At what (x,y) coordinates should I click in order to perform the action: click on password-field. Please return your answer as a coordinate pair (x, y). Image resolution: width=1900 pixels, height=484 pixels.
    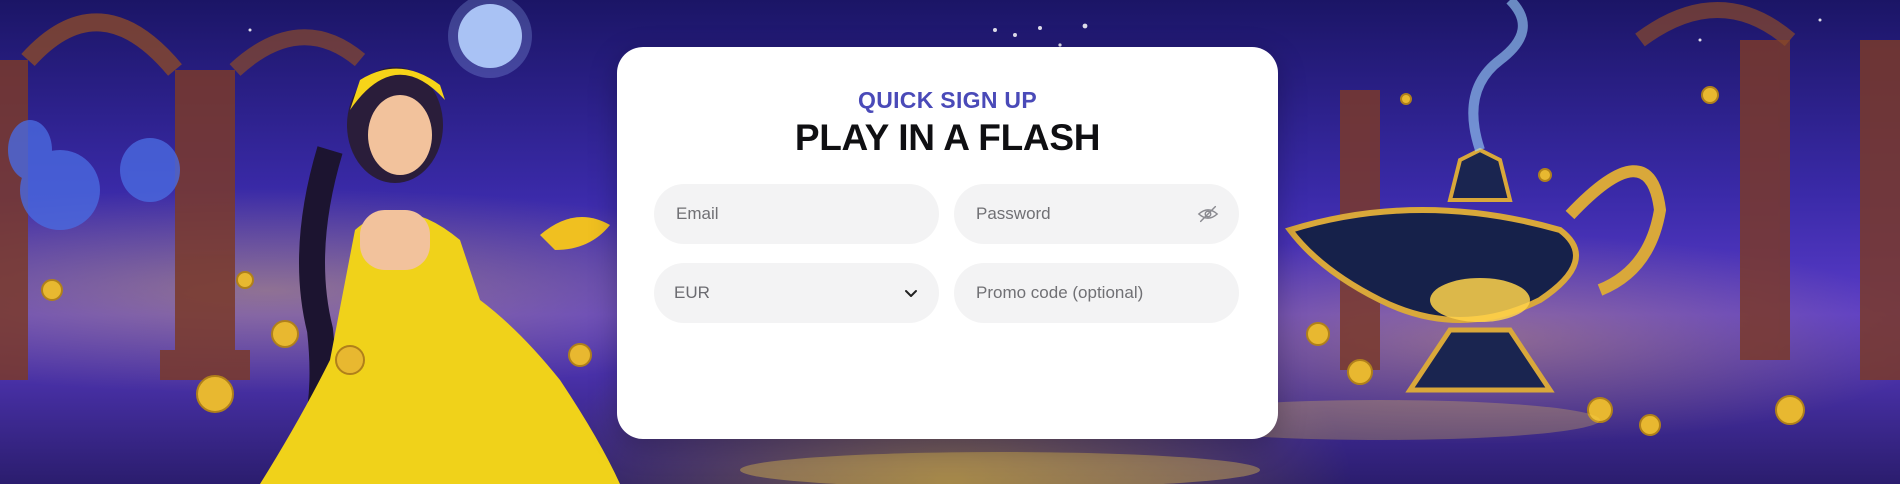
    Looking at the image, I should click on (1096, 214).